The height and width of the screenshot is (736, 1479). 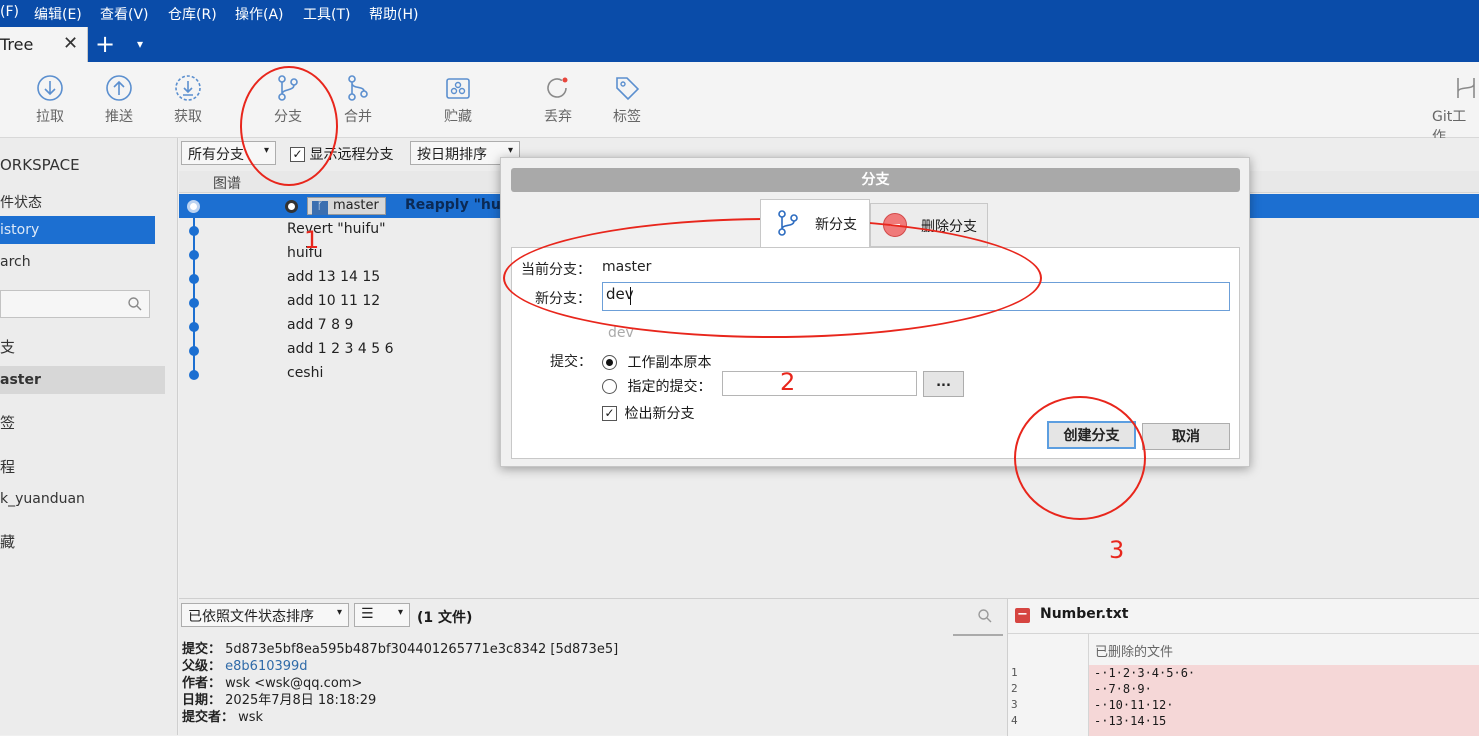 I want to click on checkout-checkbox: ✓ 检出新分支, so click(x=648, y=413).